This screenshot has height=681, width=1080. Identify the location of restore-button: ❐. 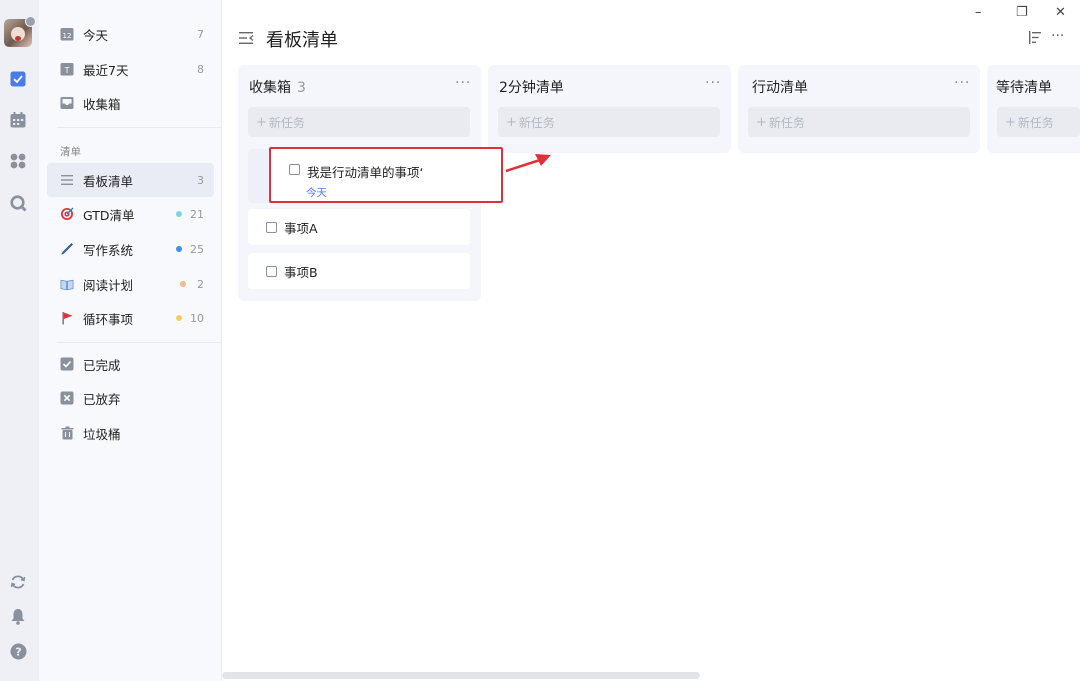
(1022, 12).